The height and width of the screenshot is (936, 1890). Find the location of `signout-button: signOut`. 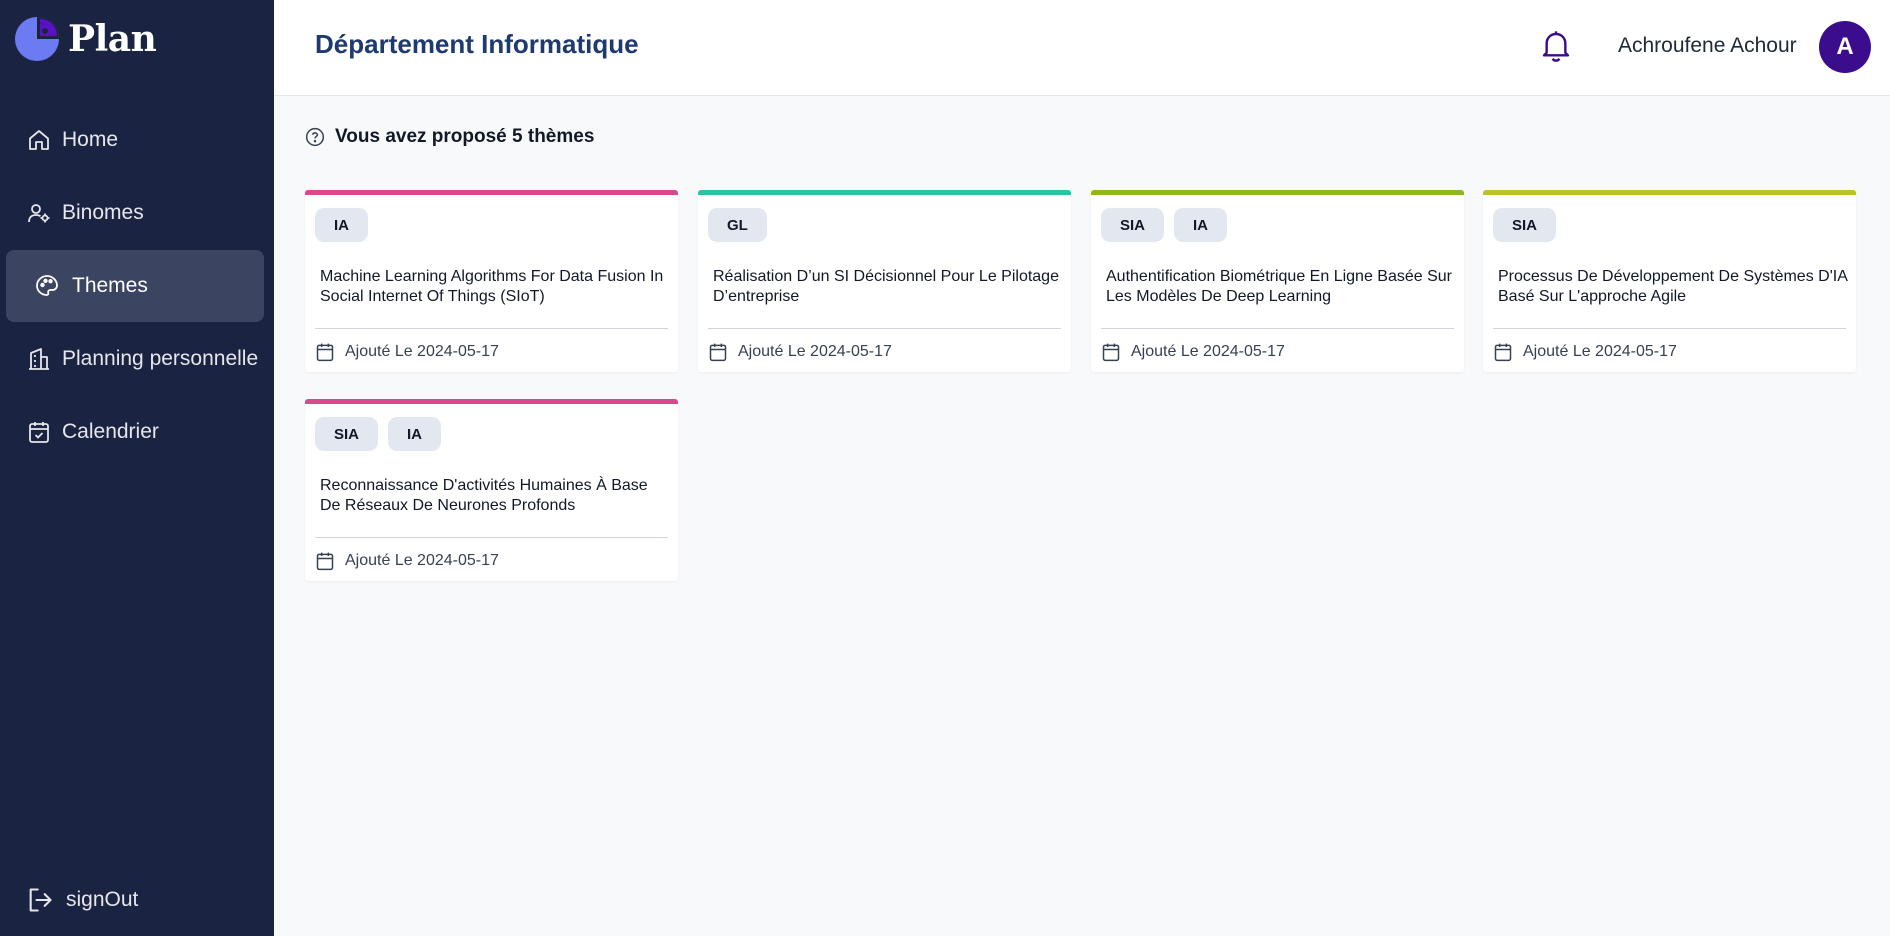

signout-button: signOut is located at coordinates (82, 900).